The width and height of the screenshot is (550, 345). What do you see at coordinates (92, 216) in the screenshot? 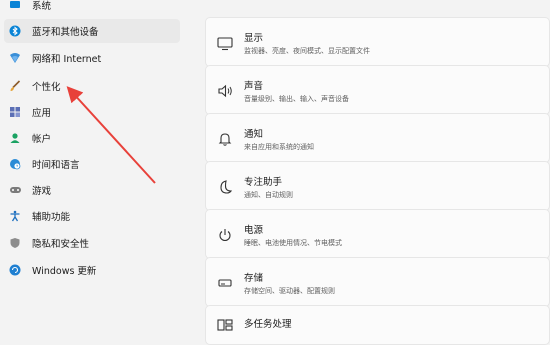
I see `sidebar-item-accessibility: 辅助功能` at bounding box center [92, 216].